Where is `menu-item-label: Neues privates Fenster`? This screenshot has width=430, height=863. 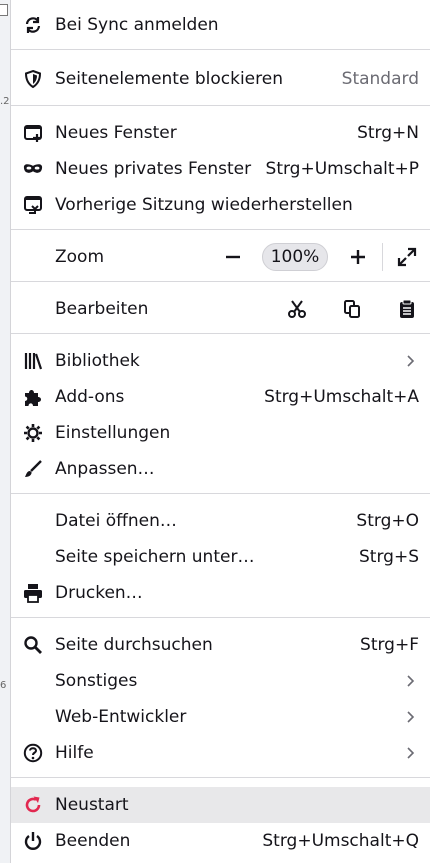 menu-item-label: Neues privates Fenster is located at coordinates (153, 169).